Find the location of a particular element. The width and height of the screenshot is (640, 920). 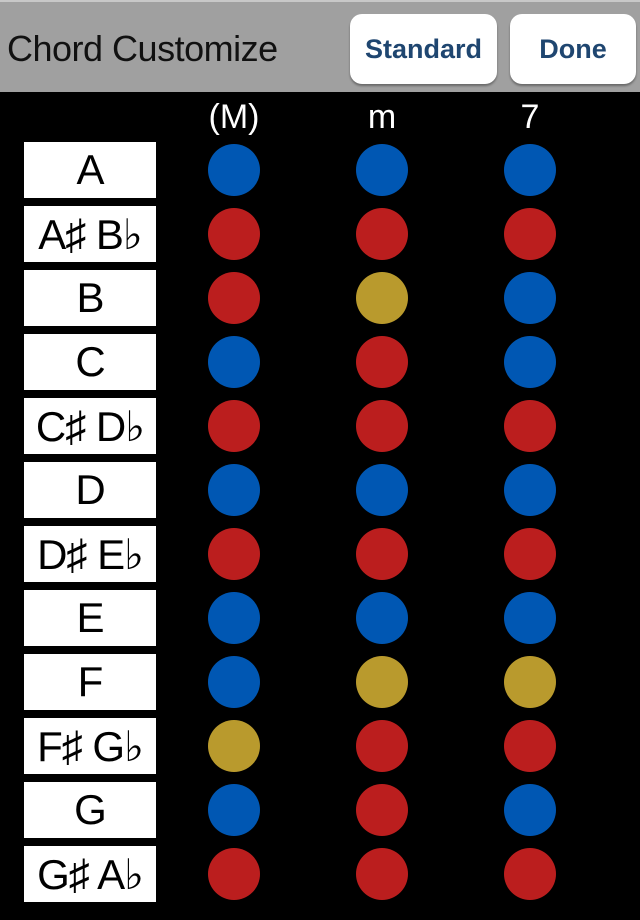

chord-root-label: A is located at coordinates (90, 170).